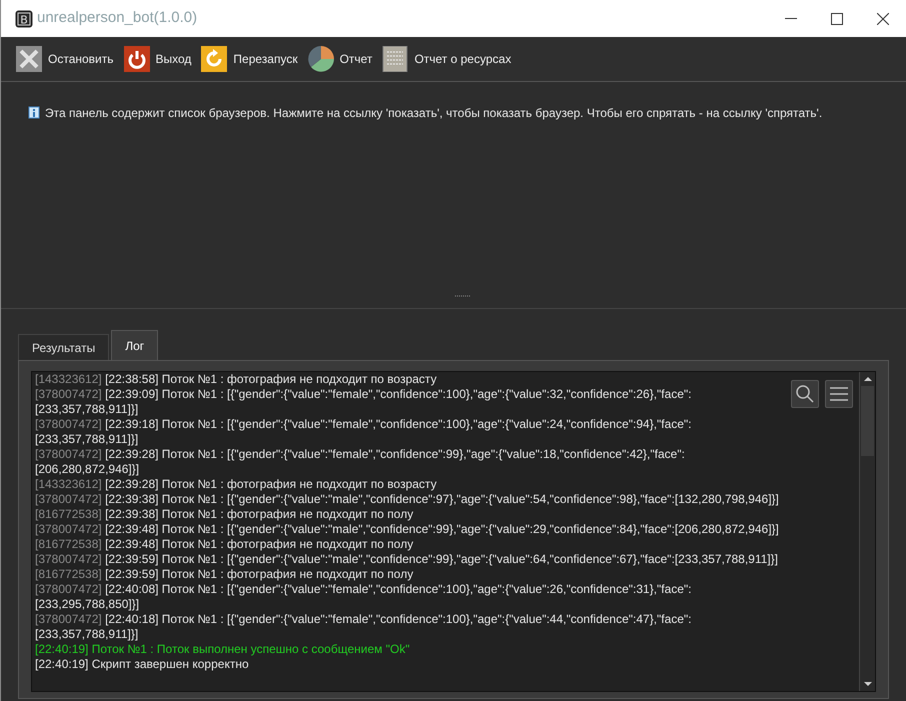  I want to click on log-entry: [22:40:19] Скрипт завершен корректно, so click(142, 664).